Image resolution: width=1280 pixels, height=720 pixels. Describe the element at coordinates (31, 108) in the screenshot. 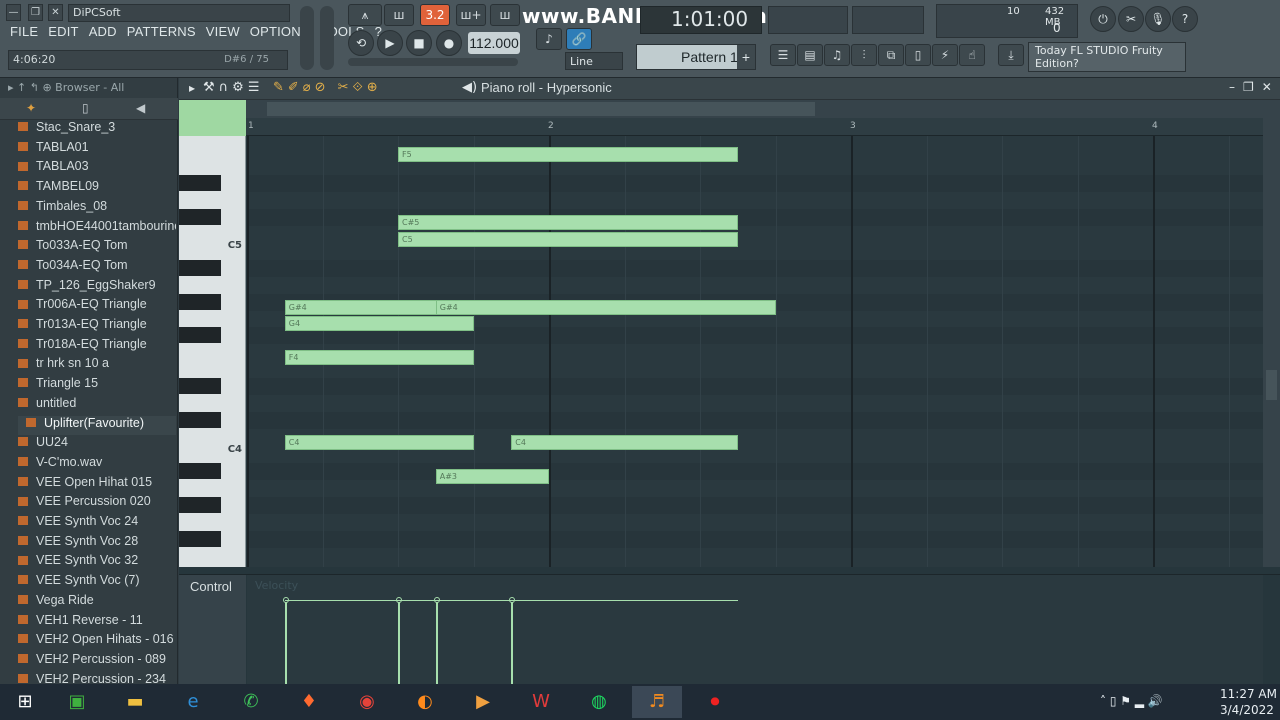

I see `browser-filter-icon: ✦` at that location.